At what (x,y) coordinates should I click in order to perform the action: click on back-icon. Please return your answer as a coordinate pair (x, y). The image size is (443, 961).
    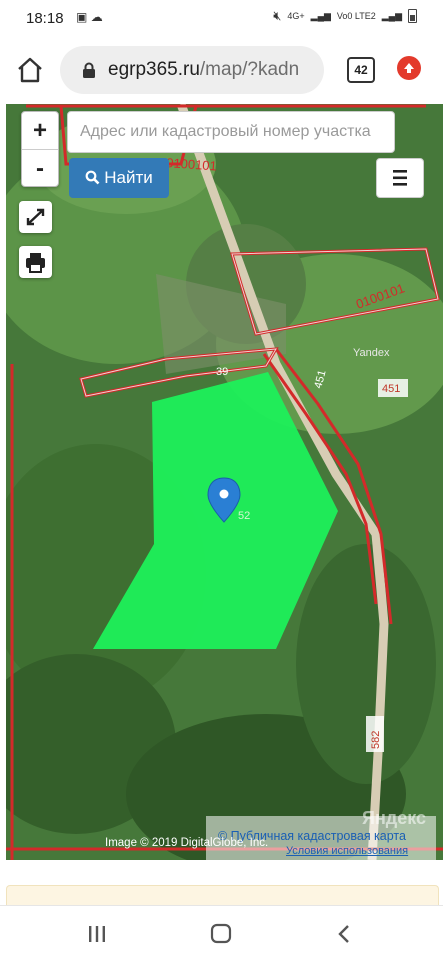
    Looking at the image, I should click on (344, 934).